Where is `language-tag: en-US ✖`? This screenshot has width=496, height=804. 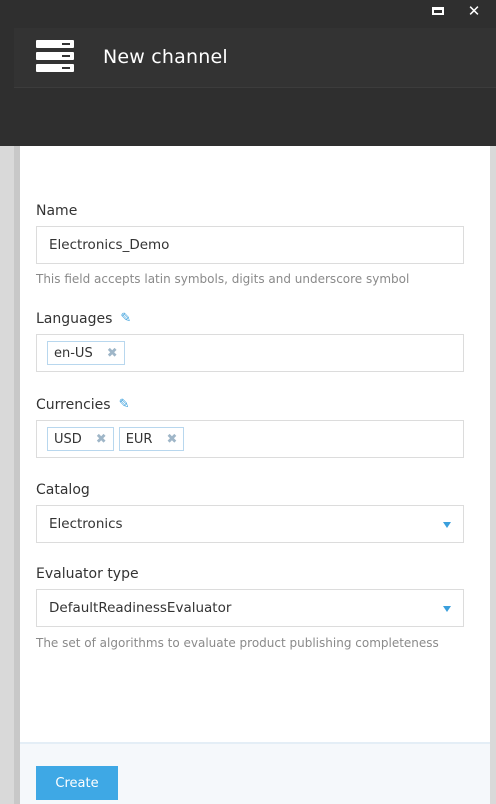
language-tag: en-US ✖ is located at coordinates (86, 353).